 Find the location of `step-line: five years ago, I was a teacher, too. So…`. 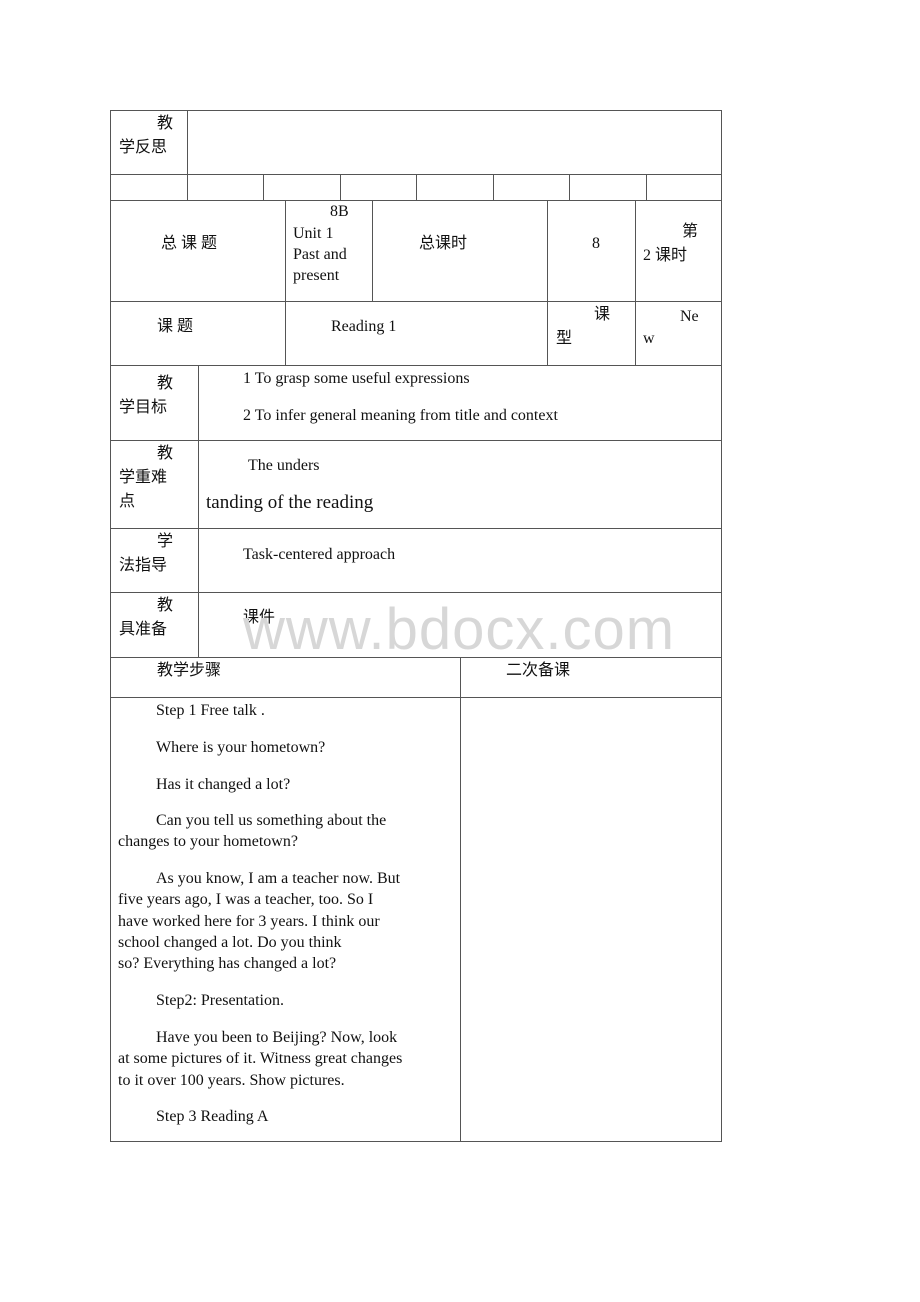

step-line: five years ago, I was a teacher, too. So… is located at coordinates (246, 900).